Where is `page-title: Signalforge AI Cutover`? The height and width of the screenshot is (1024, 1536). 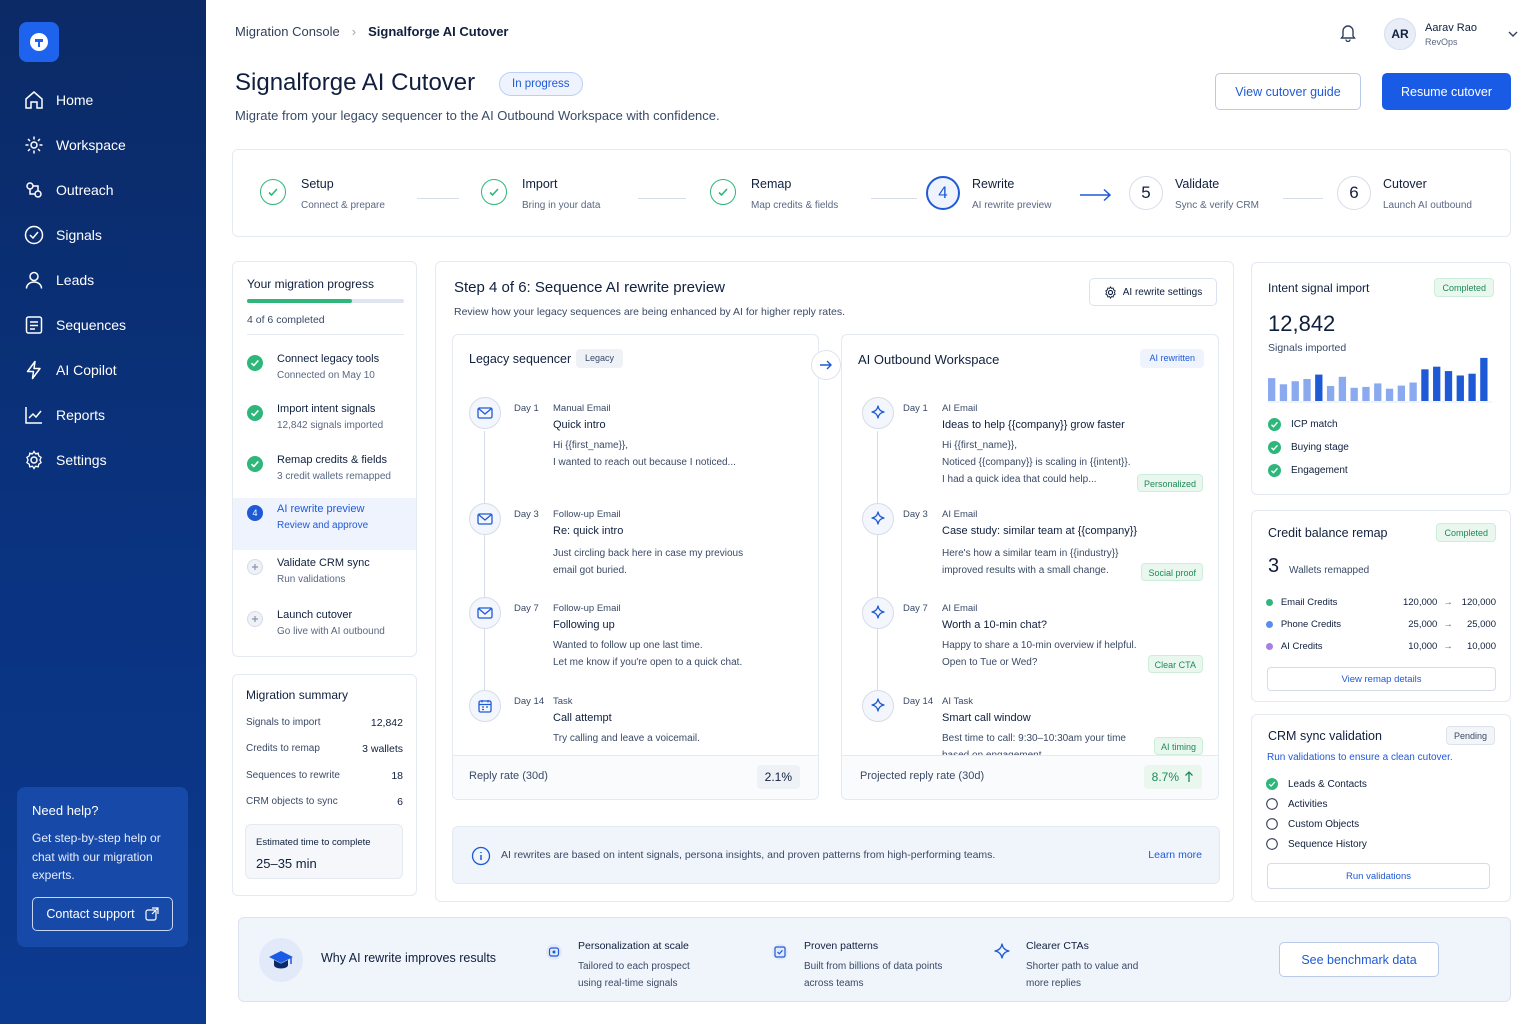
page-title: Signalforge AI Cutover is located at coordinates (355, 82).